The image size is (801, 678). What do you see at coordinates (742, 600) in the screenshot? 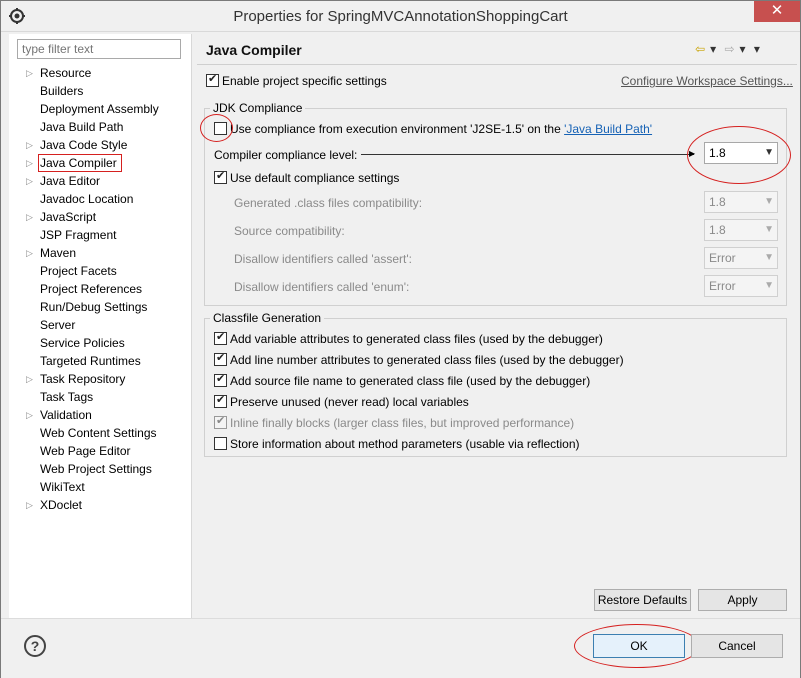
I see `apply-button: Apply` at bounding box center [742, 600].